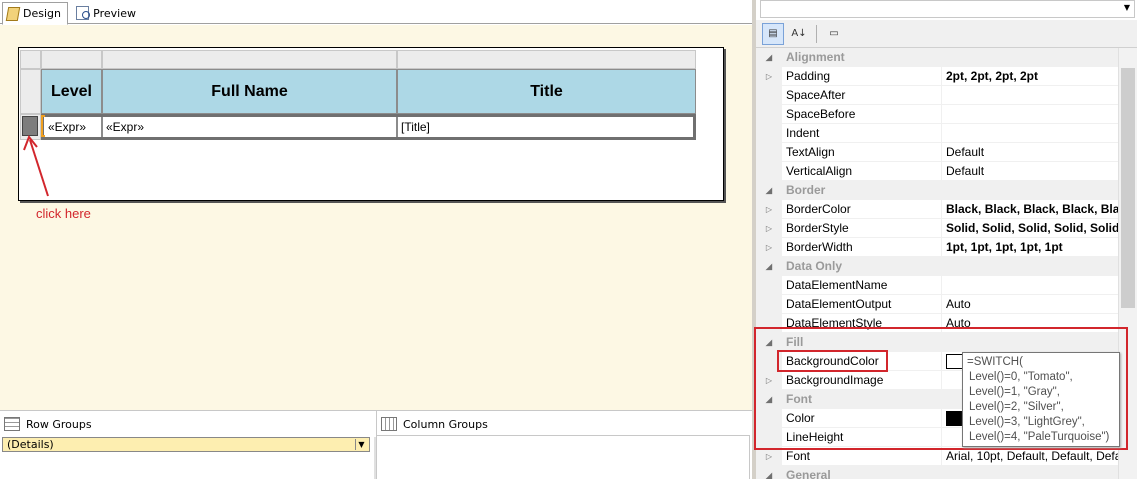 Image resolution: width=1137 pixels, height=479 pixels. I want to click on preview-icon, so click(83, 13).